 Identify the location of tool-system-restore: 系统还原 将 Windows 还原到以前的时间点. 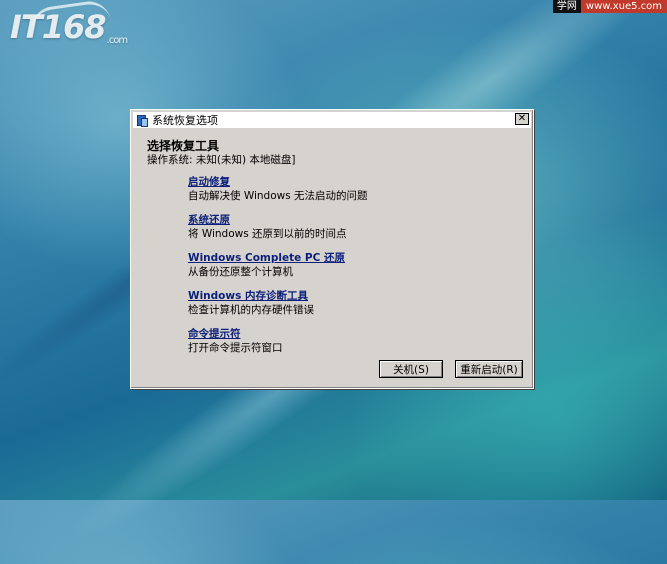
(348, 227).